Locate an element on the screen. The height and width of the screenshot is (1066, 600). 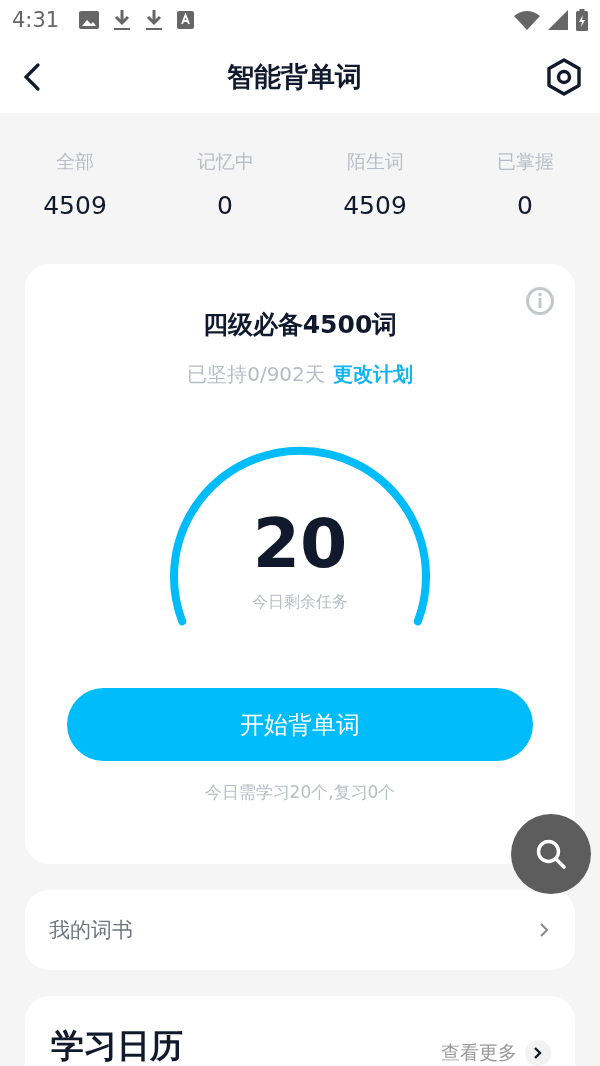
settings-icon is located at coordinates (564, 76).